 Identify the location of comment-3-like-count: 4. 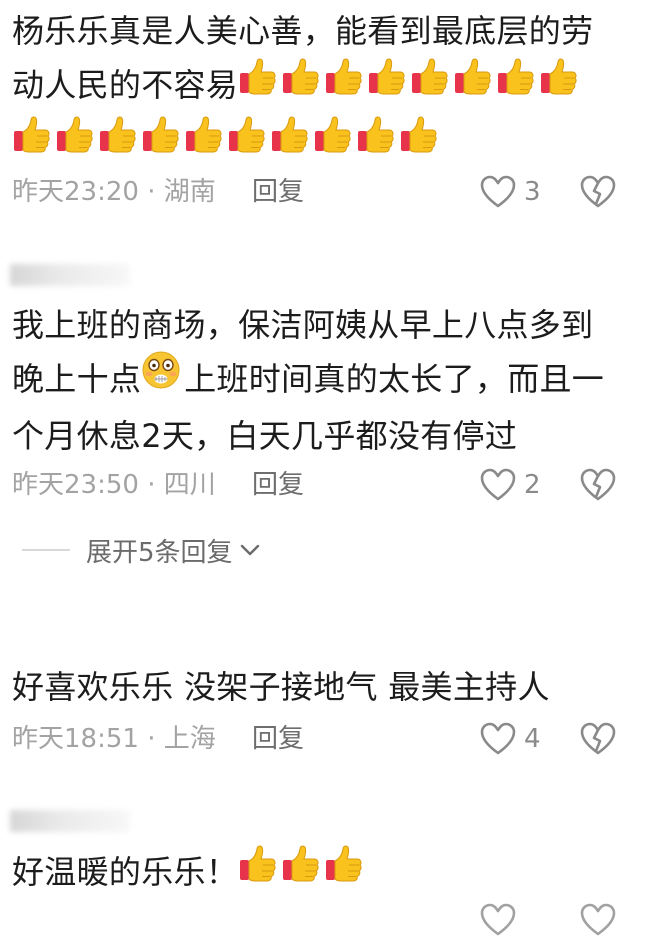
(532, 739).